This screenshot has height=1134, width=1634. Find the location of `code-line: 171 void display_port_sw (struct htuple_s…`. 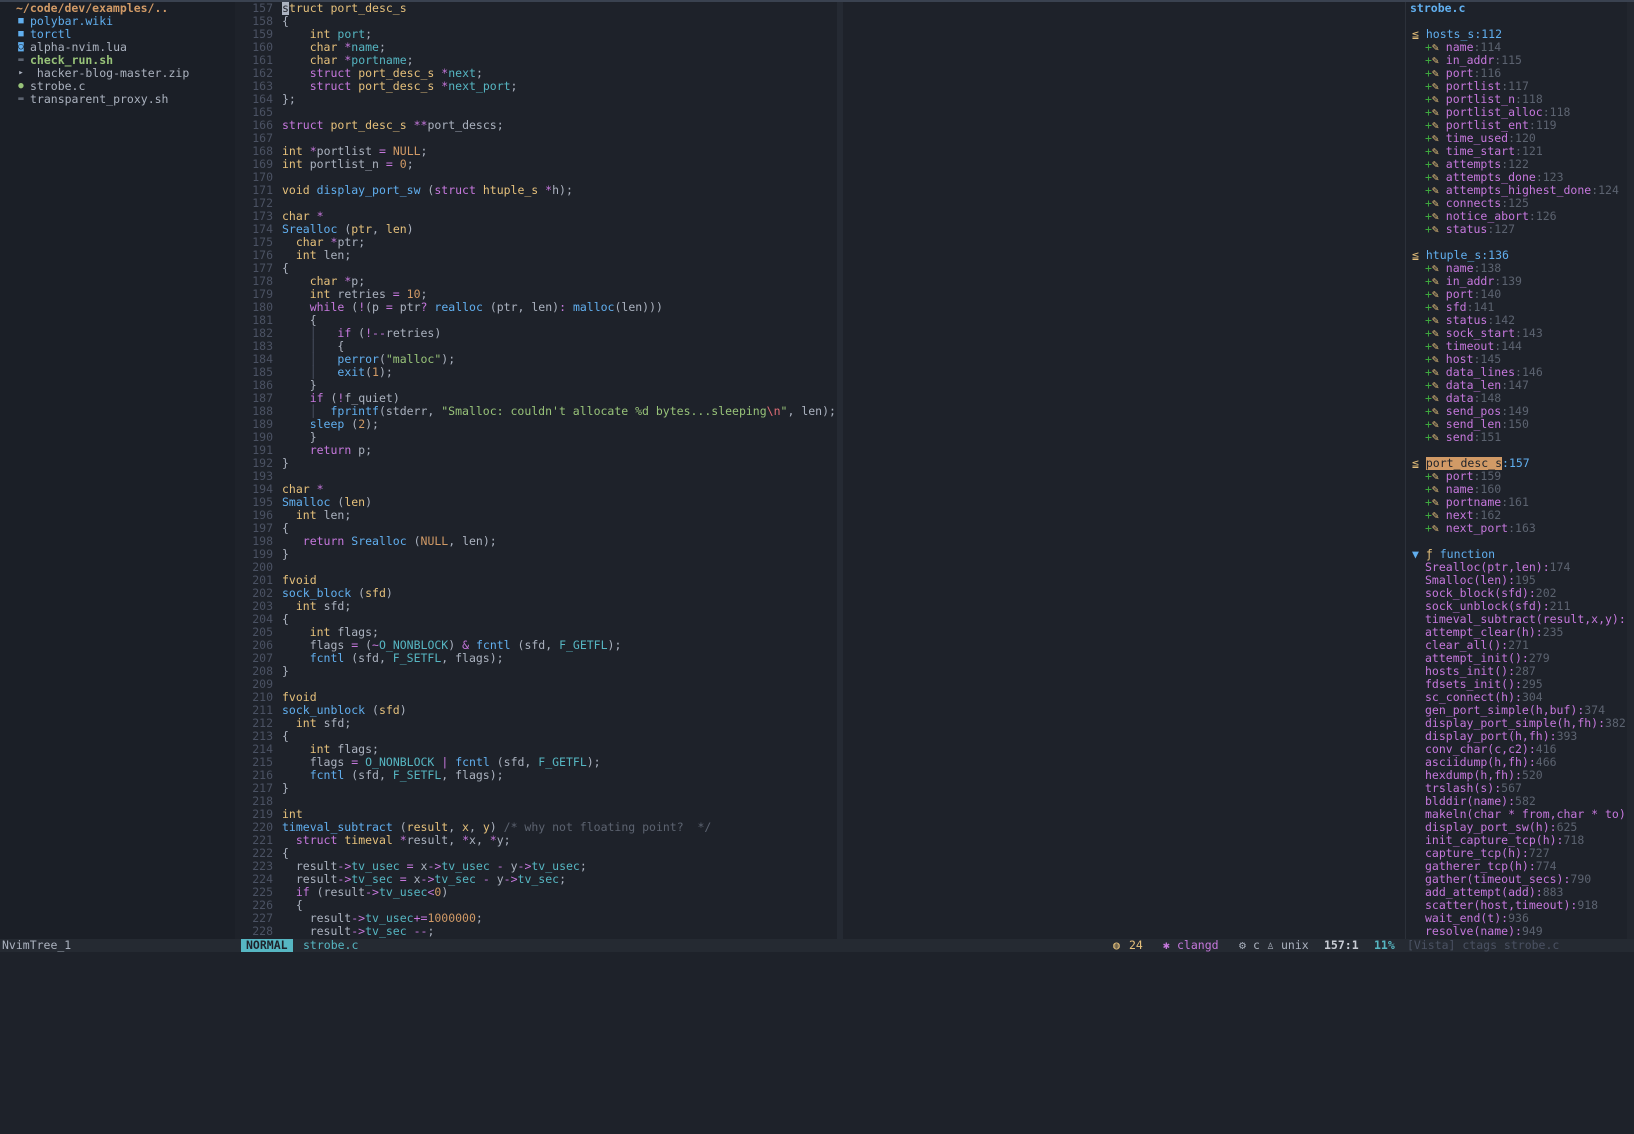

code-line: 171 void display_port_sw (struct htuple_s… is located at coordinates (536, 190).